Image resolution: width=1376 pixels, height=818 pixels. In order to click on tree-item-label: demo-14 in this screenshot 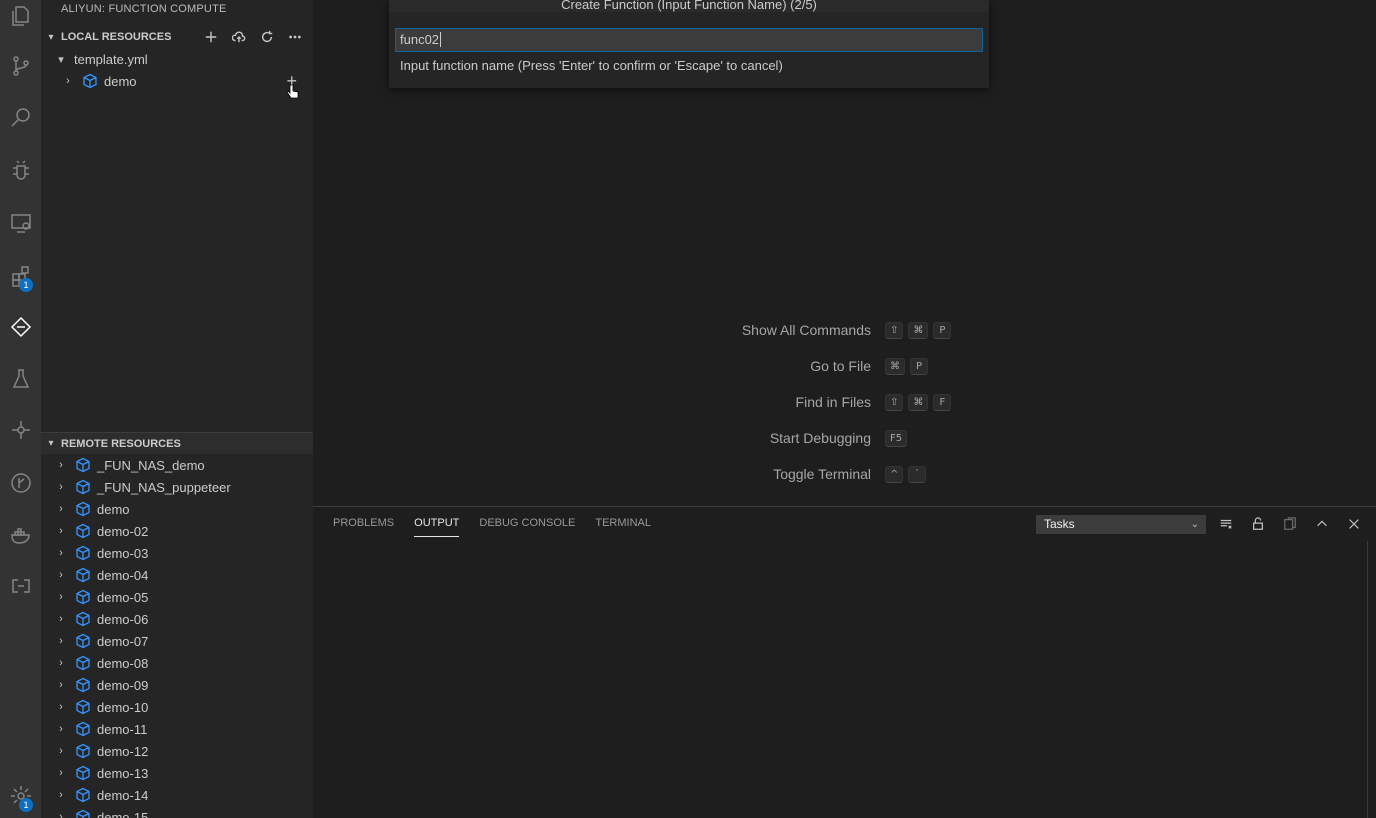, I will do `click(123, 795)`.